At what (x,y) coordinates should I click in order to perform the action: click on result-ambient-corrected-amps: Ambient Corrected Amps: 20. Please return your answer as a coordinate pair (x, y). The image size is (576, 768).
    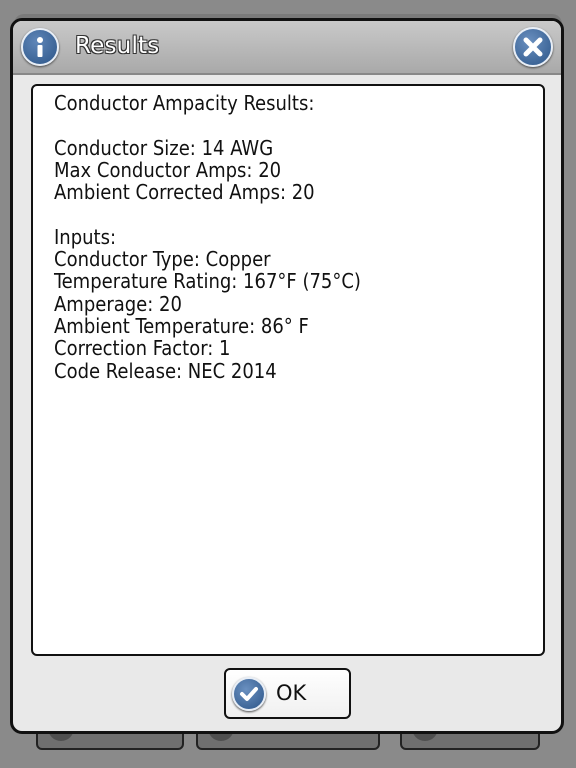
    Looking at the image, I should click on (184, 192).